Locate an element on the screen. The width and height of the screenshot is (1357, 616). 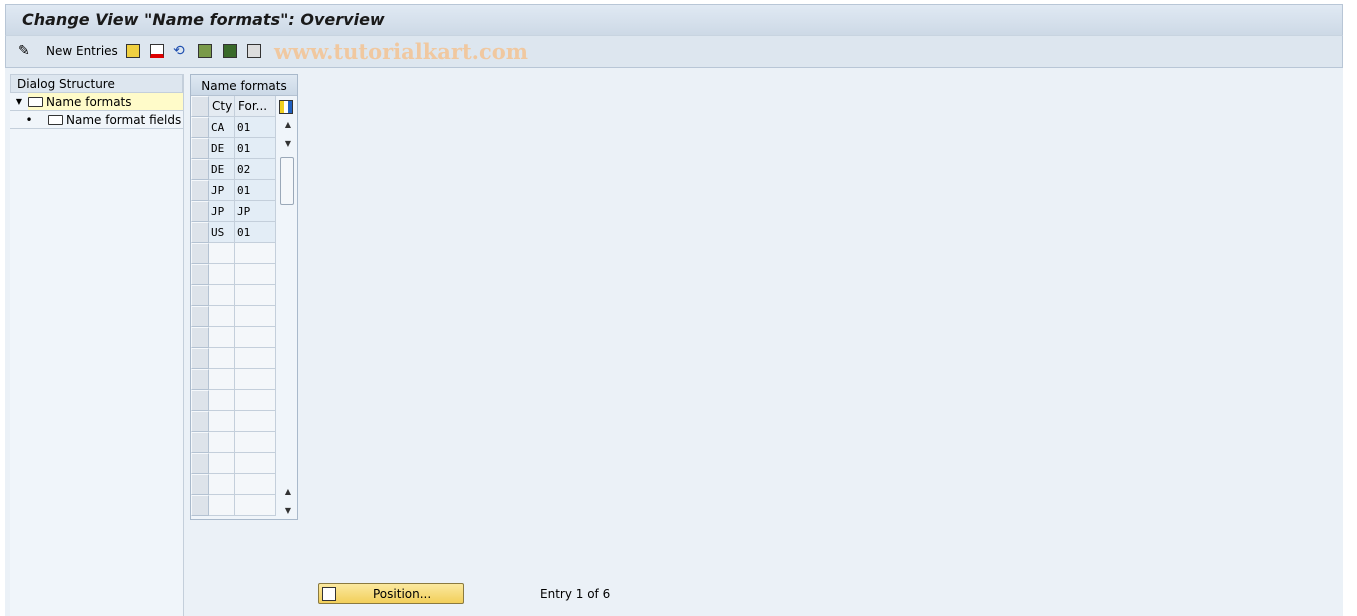
scroll-page-up-icon: ▲ is located at coordinates (288, 492).